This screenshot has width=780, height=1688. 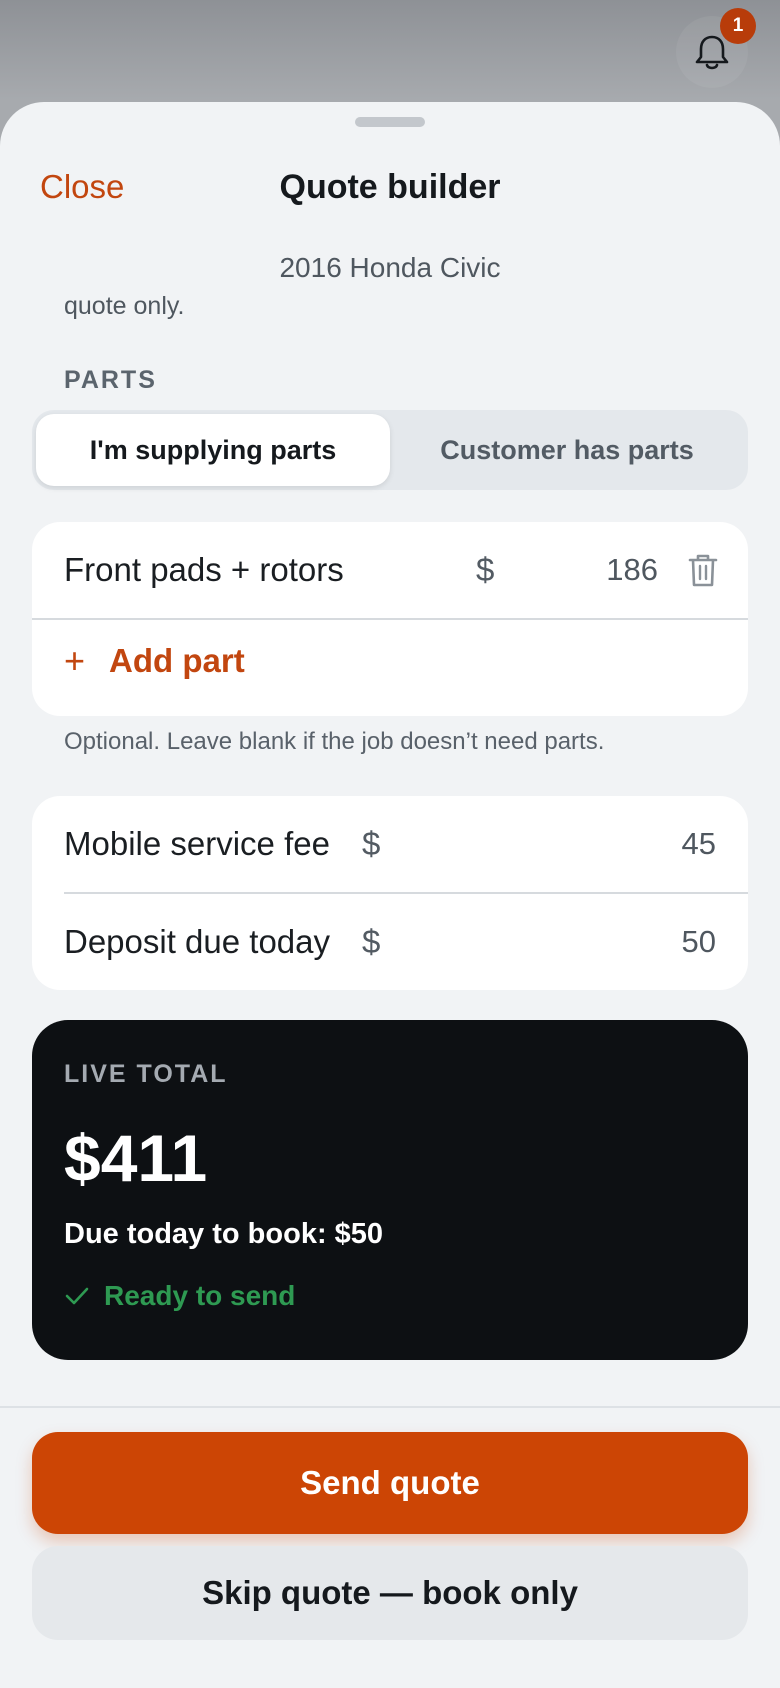 I want to click on add-part-label: Add part, so click(x=177, y=660).